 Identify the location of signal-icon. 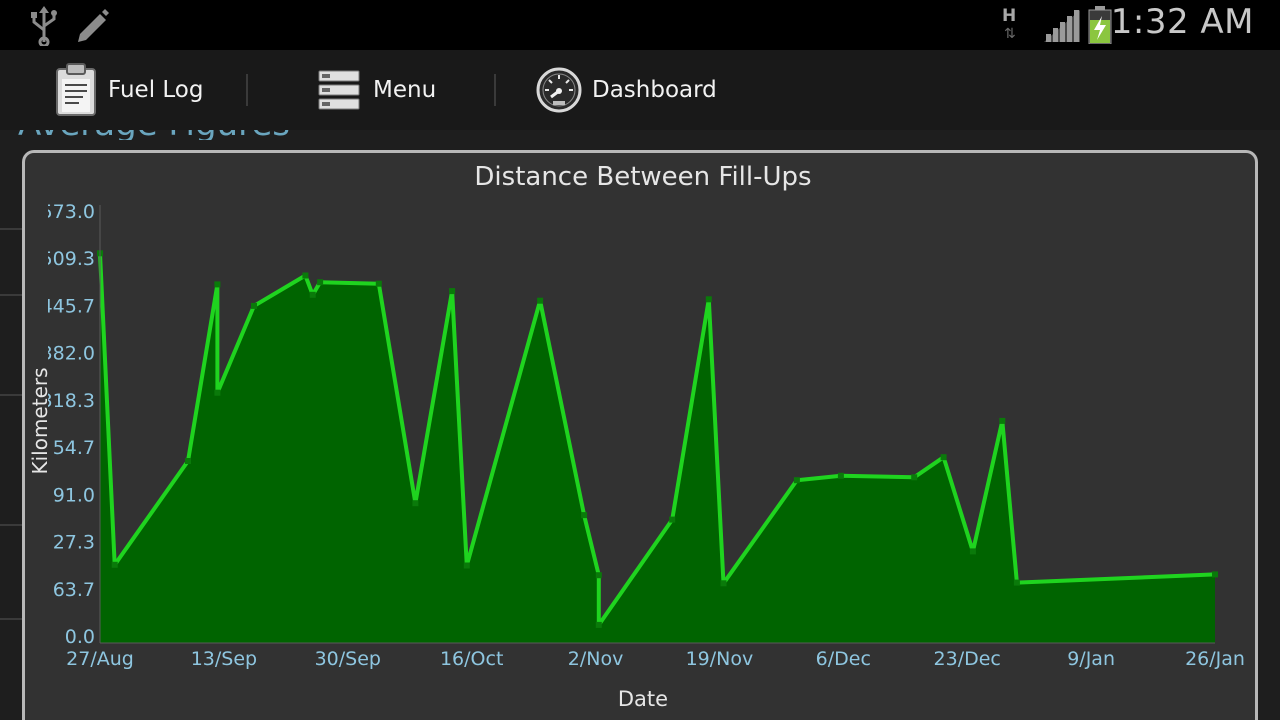
(1062, 26).